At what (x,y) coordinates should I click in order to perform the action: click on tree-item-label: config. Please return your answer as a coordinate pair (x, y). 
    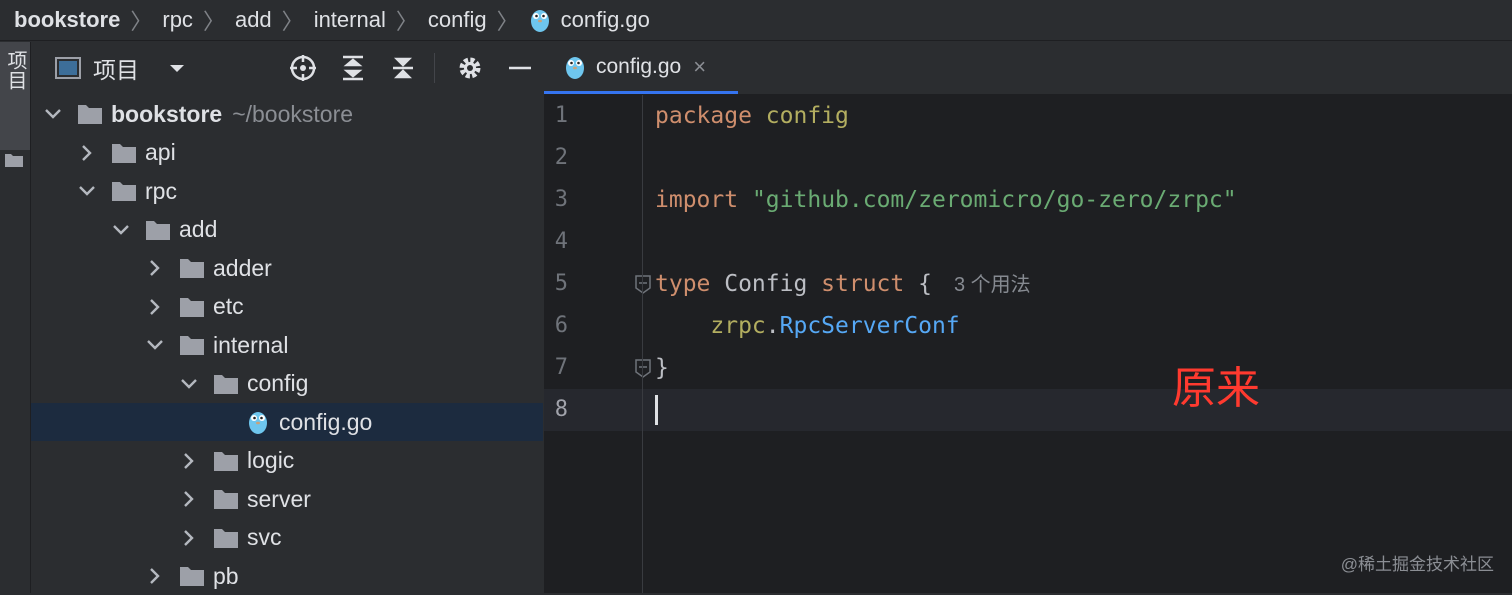
    Looking at the image, I should click on (278, 383).